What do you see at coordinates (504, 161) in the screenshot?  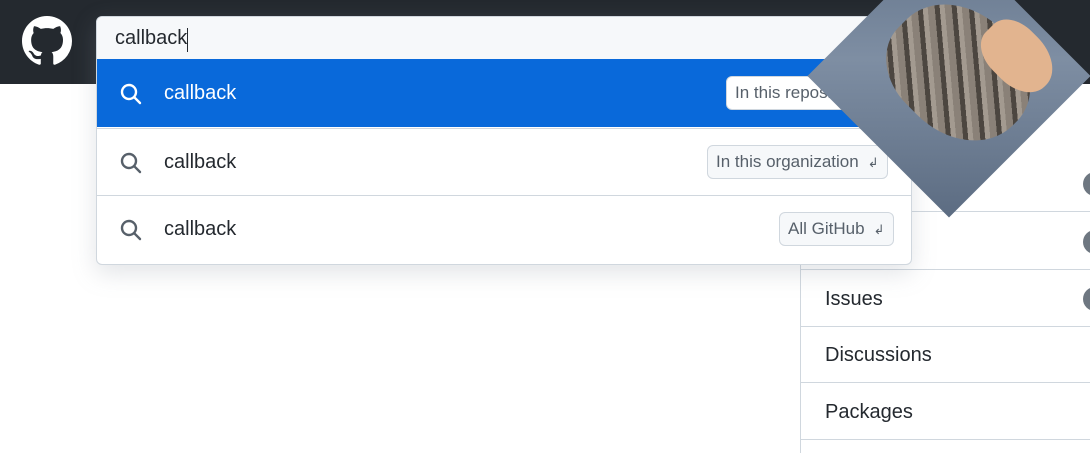 I see `search-result-organization: callback In this organization ↲` at bounding box center [504, 161].